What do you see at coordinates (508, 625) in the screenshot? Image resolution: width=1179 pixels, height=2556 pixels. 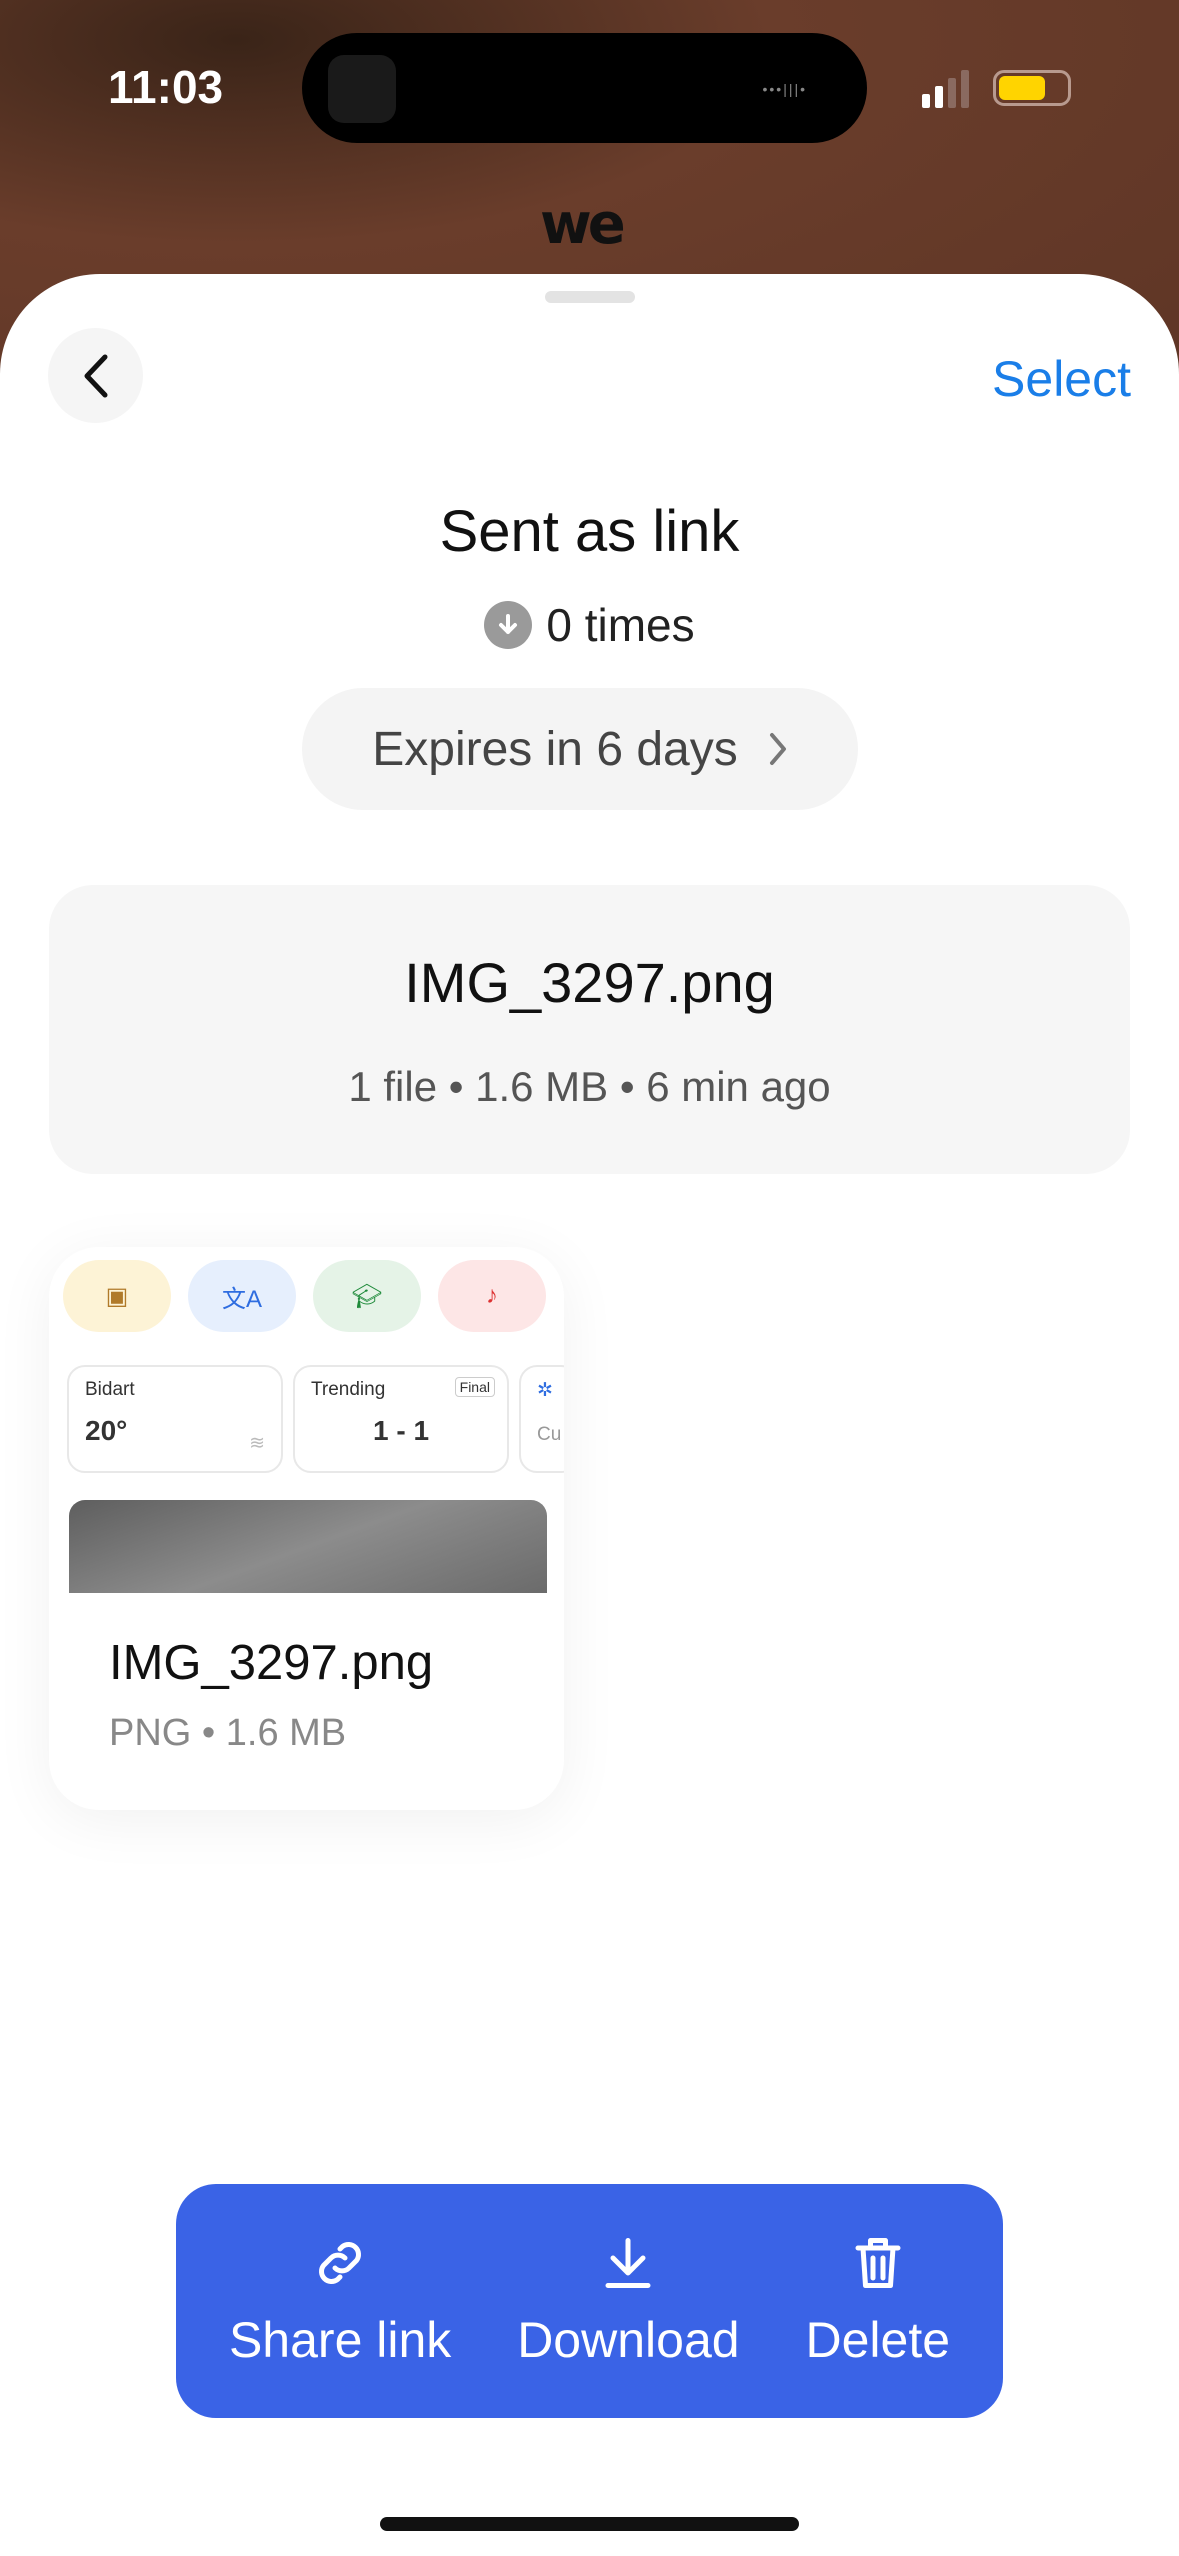 I see `download-circle-icon` at bounding box center [508, 625].